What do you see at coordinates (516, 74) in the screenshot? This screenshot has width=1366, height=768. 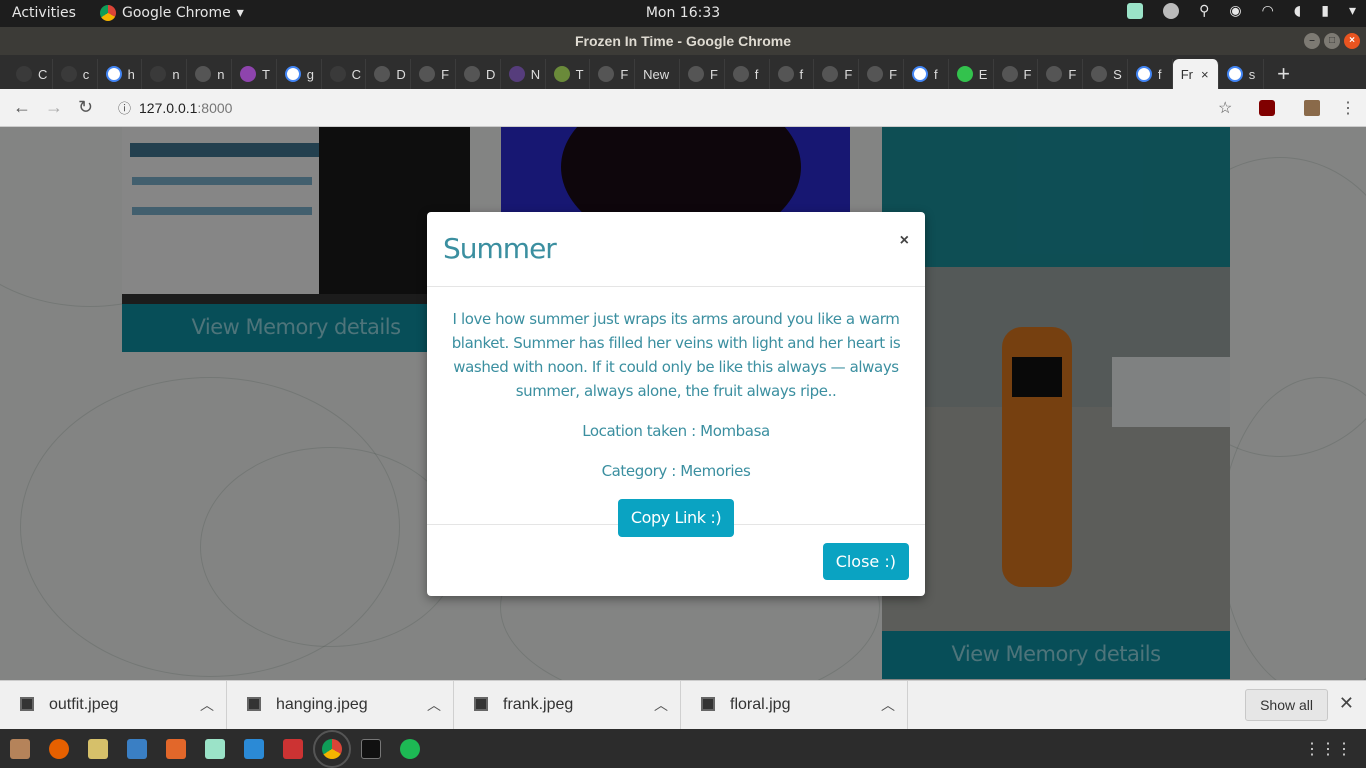 I see `bootstrap-icon` at bounding box center [516, 74].